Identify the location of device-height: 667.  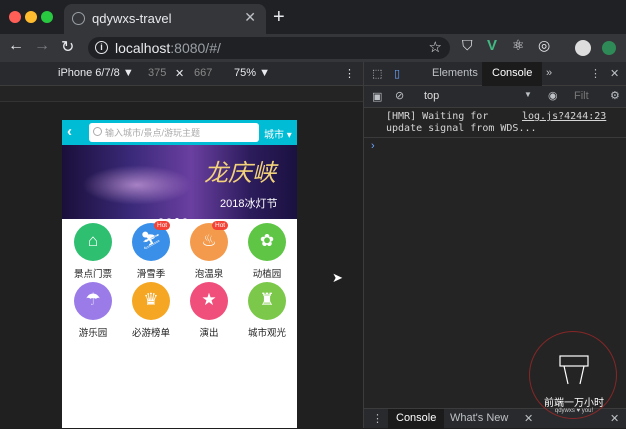
(203, 73).